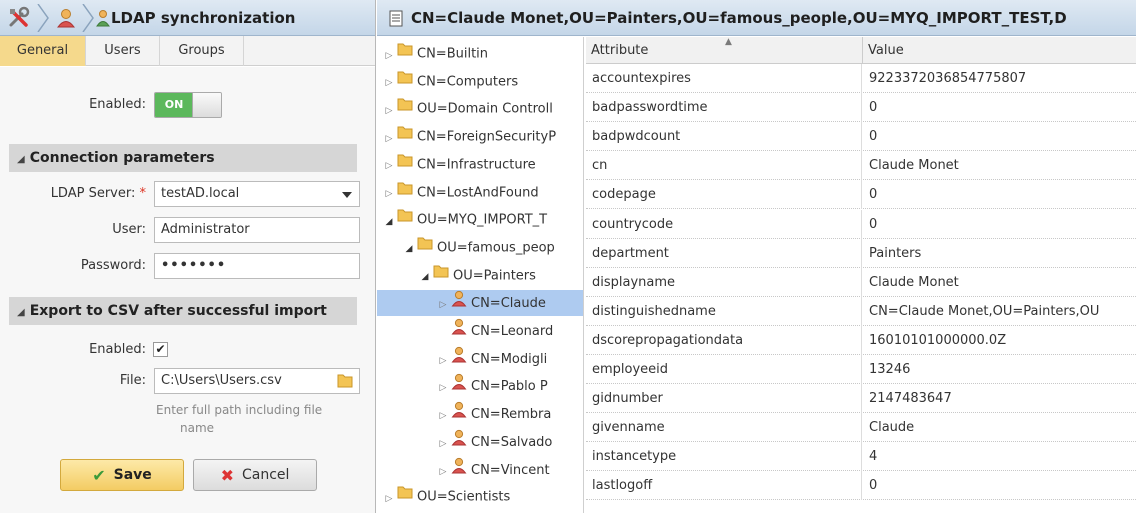 The height and width of the screenshot is (513, 1136). I want to click on tree-node: CN=Leonard, so click(480, 331).